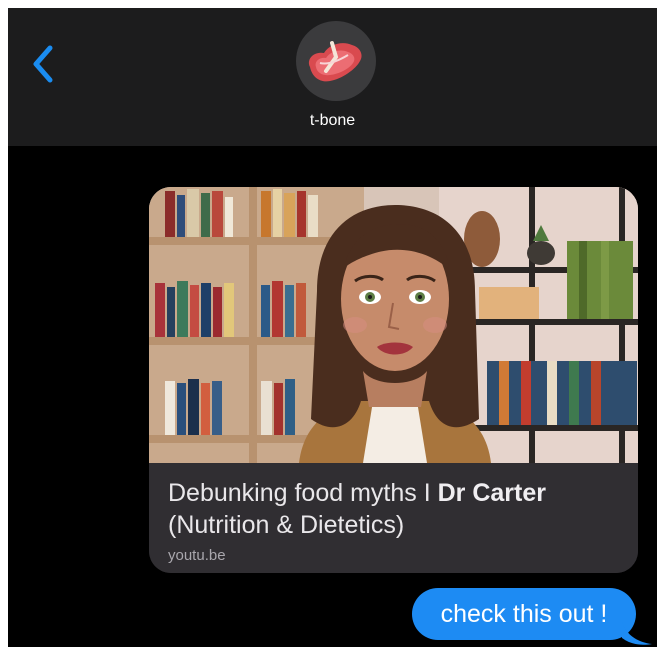 The image size is (664, 647). What do you see at coordinates (332, 121) in the screenshot?
I see `contact-name: t-bone` at bounding box center [332, 121].